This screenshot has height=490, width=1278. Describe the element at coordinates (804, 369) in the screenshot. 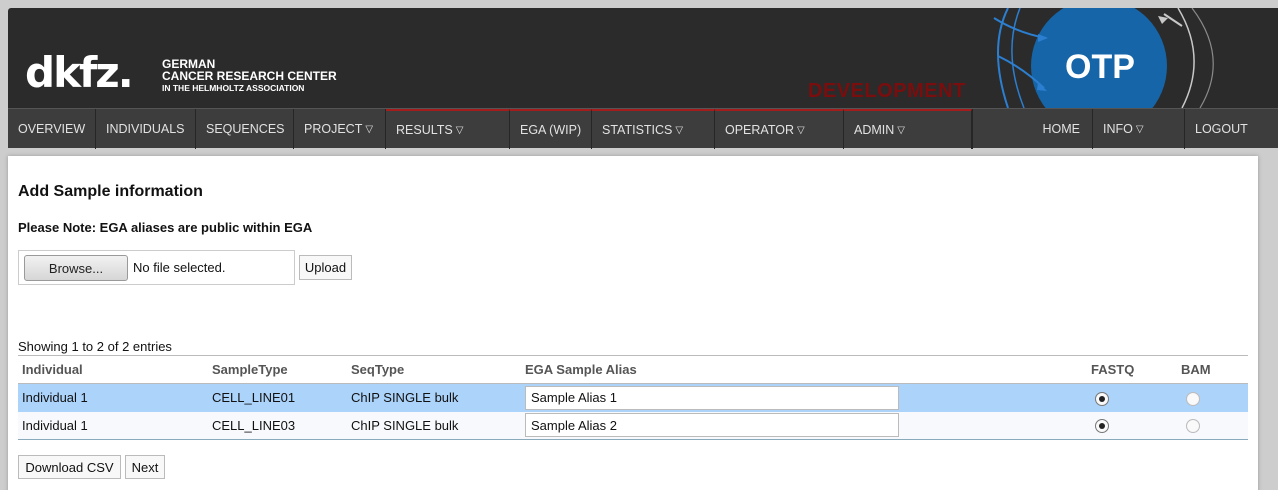

I see `column-header-ega-sample-alias: EGA Sample Alias` at that location.